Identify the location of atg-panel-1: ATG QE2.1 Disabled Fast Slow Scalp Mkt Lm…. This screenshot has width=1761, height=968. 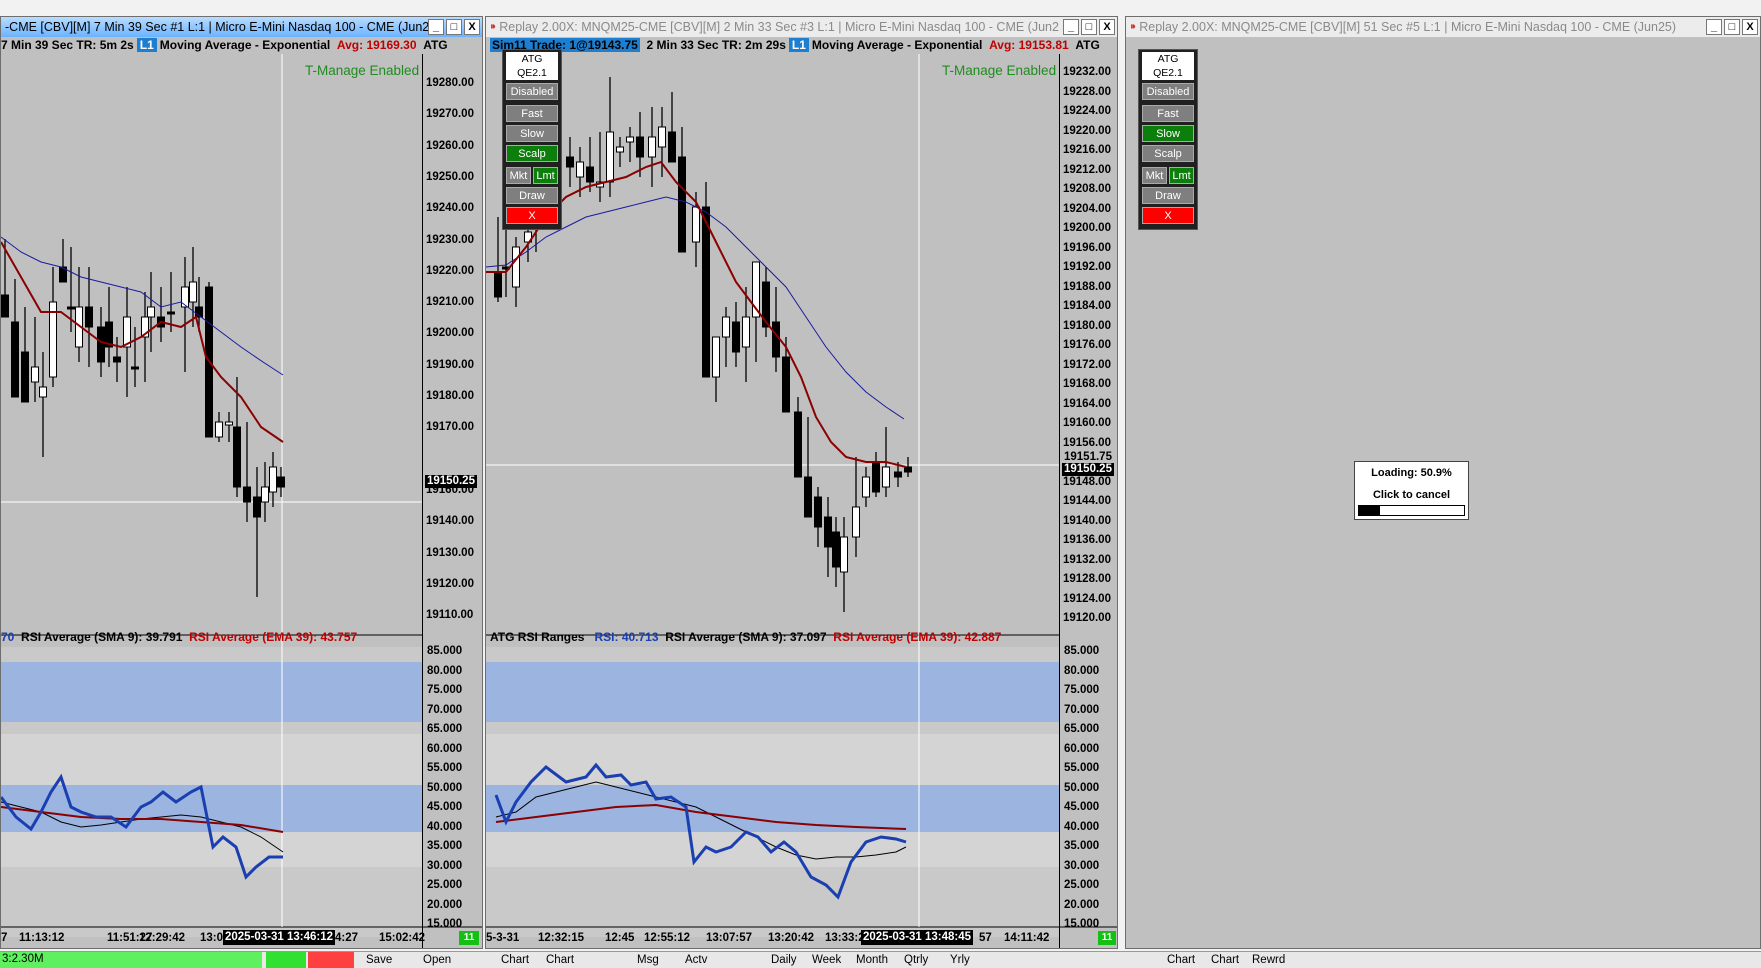
(532, 139).